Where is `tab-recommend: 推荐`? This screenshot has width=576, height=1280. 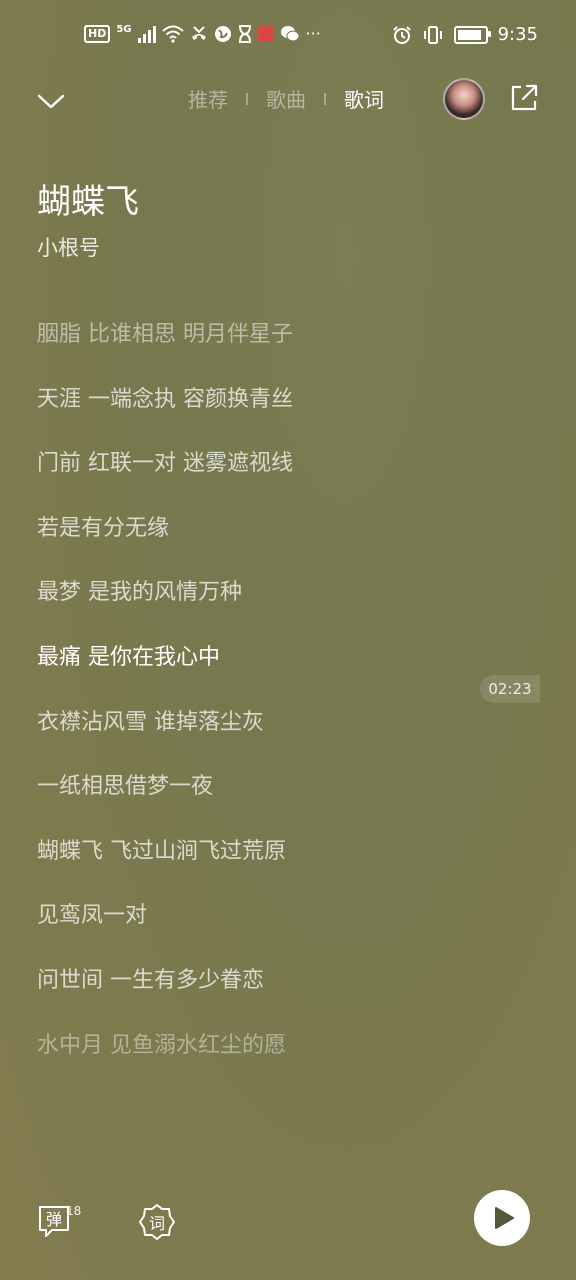
tab-recommend: 推荐 is located at coordinates (208, 98).